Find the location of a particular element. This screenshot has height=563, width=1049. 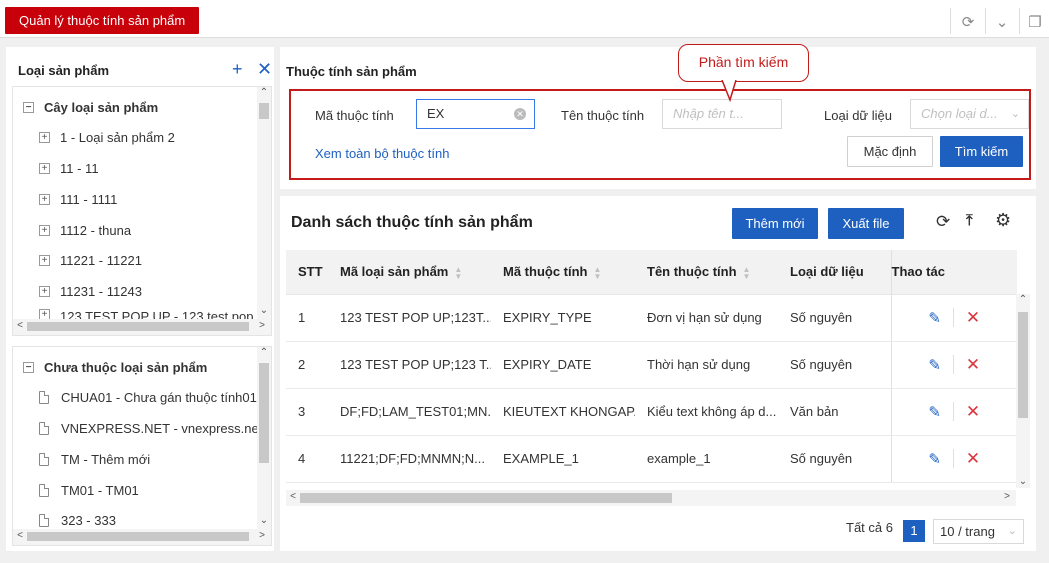

tree-item: +1112 - thuna is located at coordinates (85, 230).